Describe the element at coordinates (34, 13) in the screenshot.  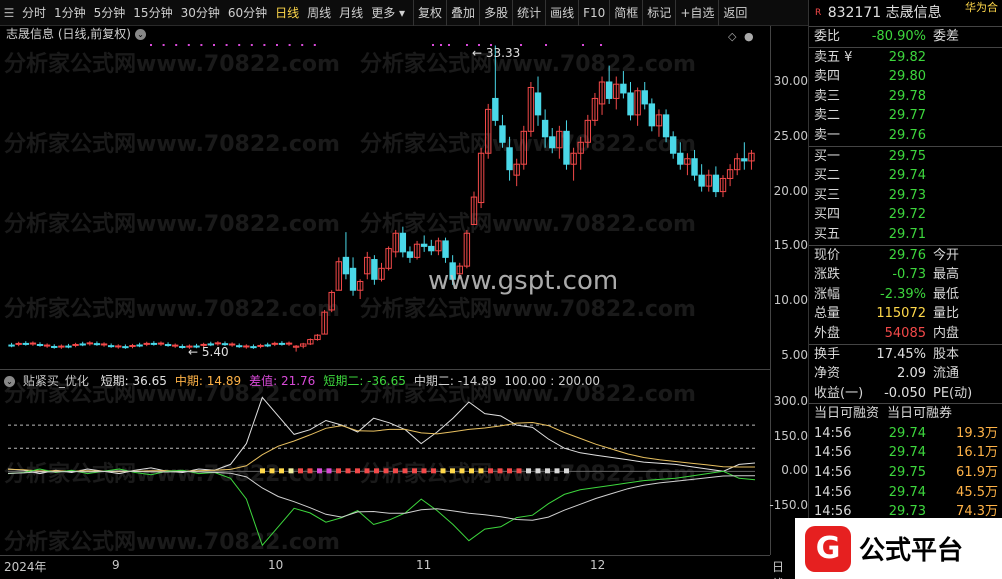
I see `period-tab: 分时` at that location.